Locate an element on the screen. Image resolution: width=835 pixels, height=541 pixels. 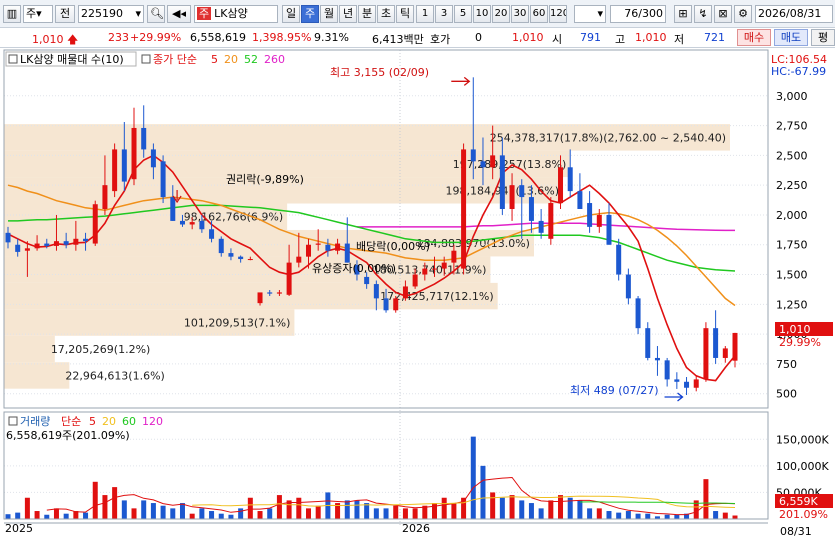
mode-select: 주▾ is located at coordinates (38, 14).